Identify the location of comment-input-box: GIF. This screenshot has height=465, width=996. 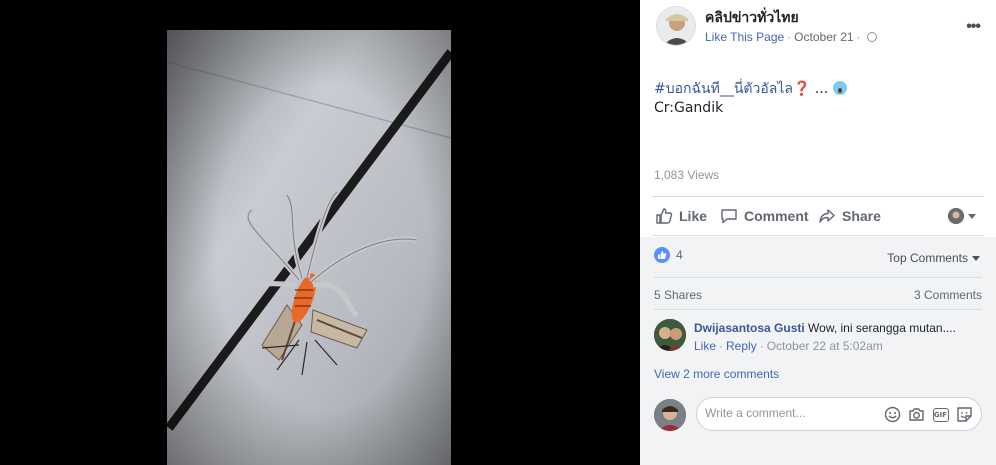
(839, 414).